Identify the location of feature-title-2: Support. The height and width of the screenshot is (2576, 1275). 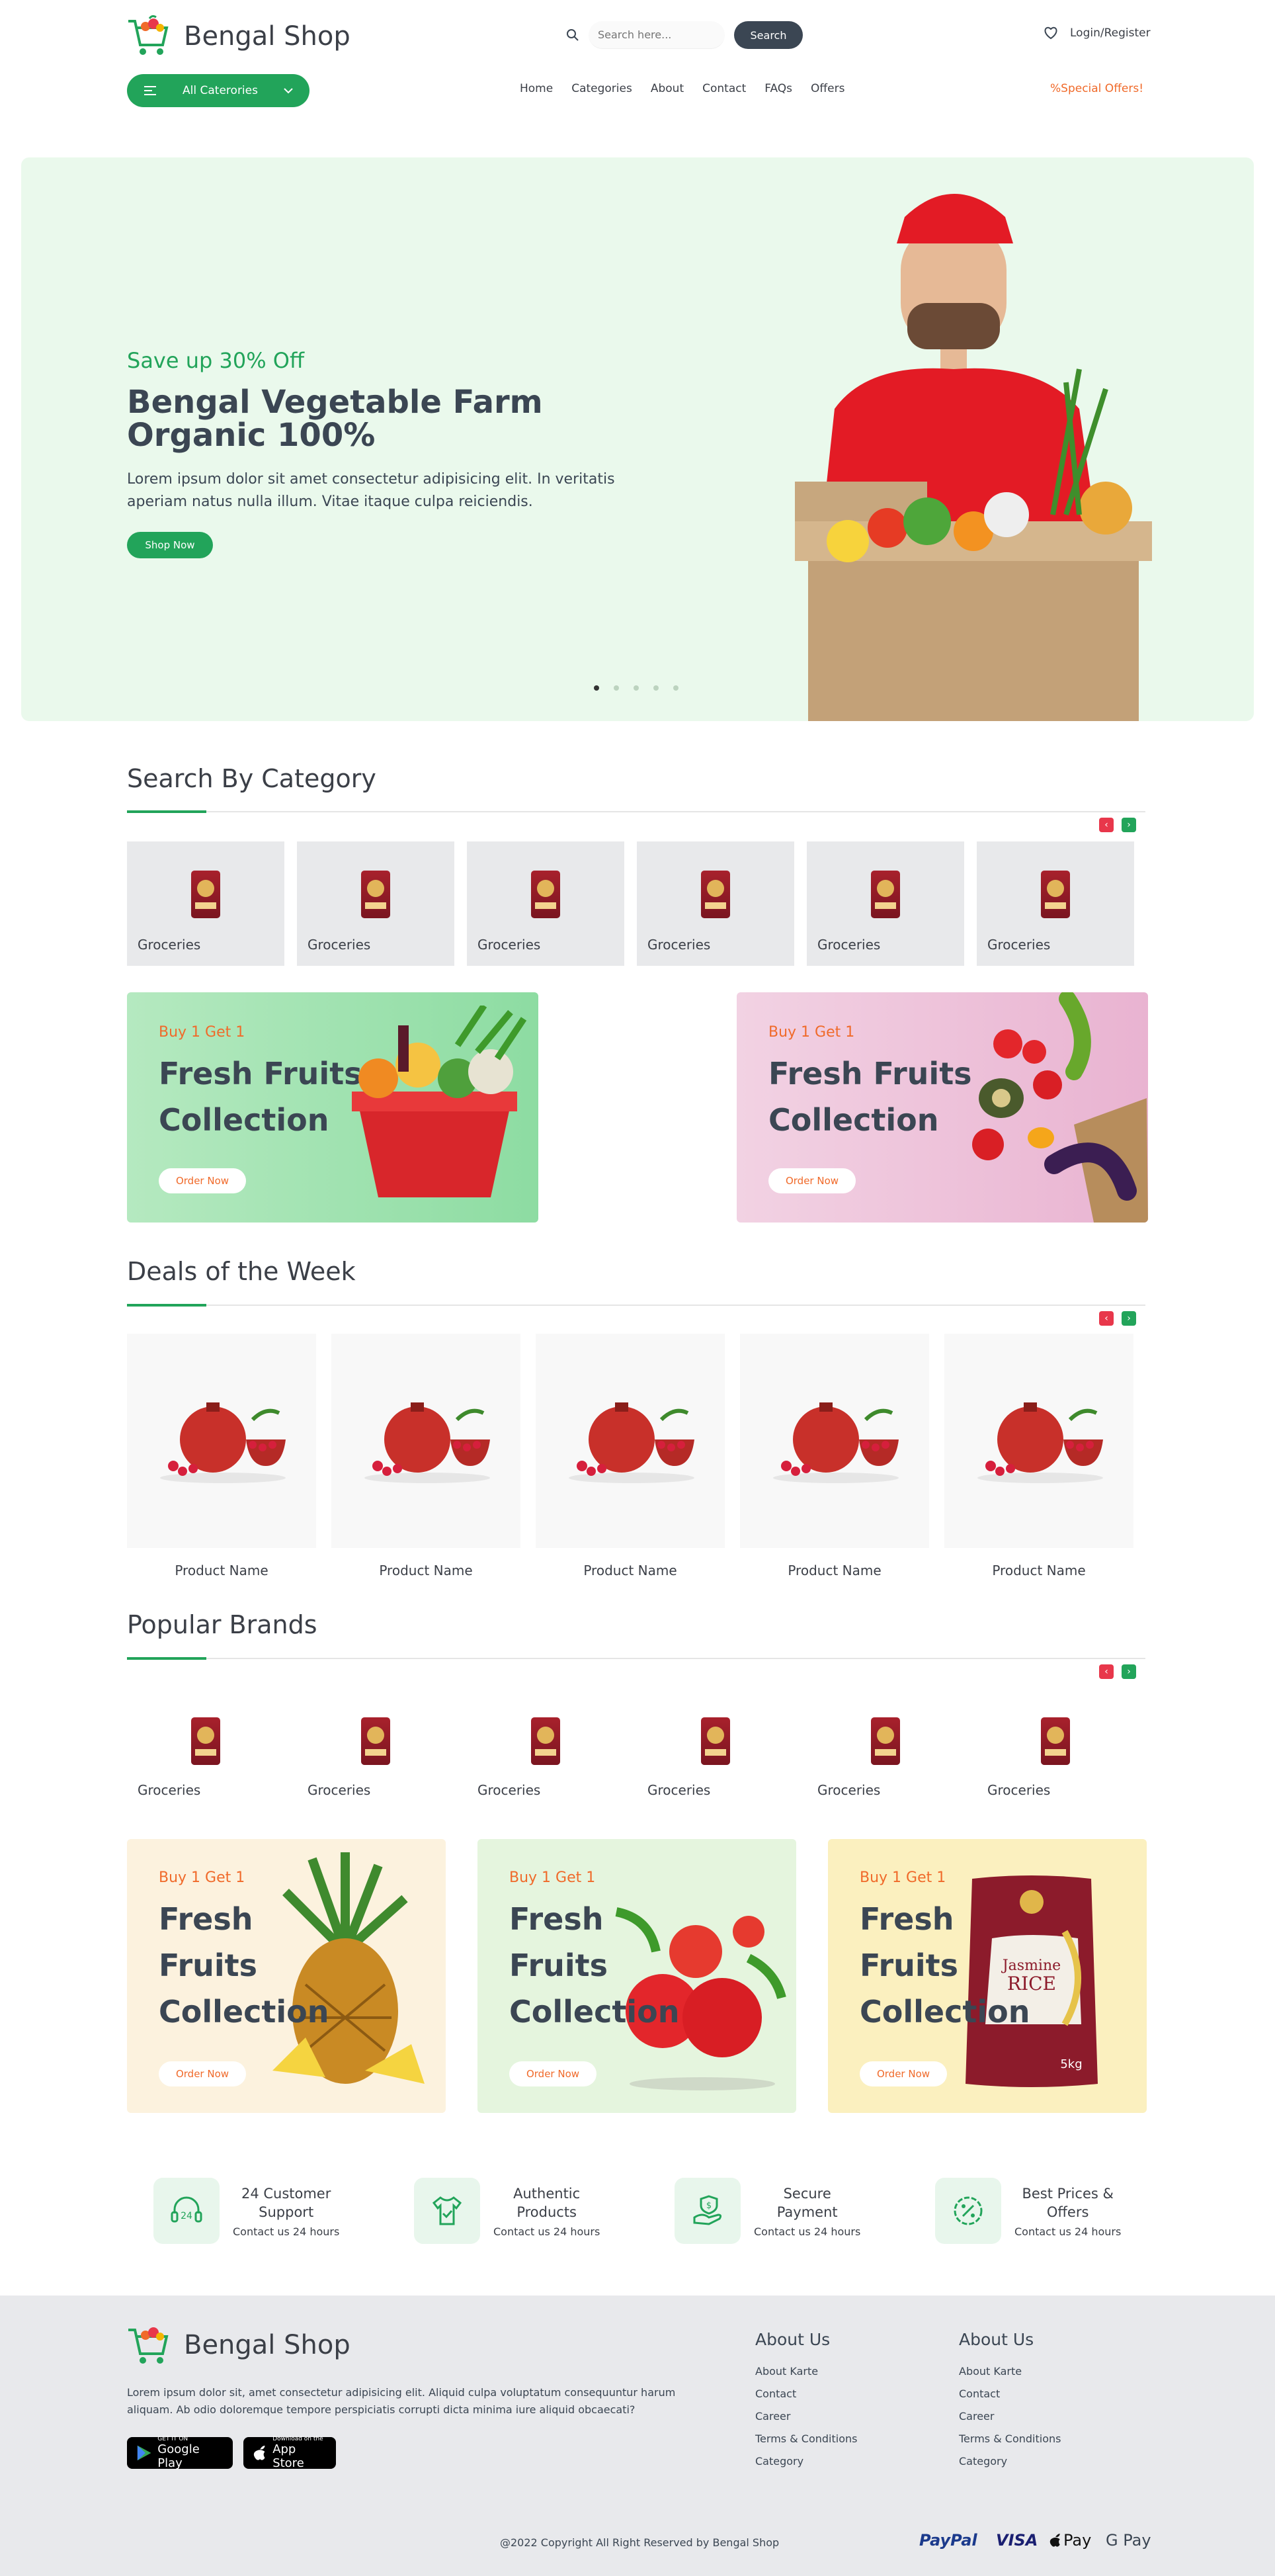
(286, 2212).